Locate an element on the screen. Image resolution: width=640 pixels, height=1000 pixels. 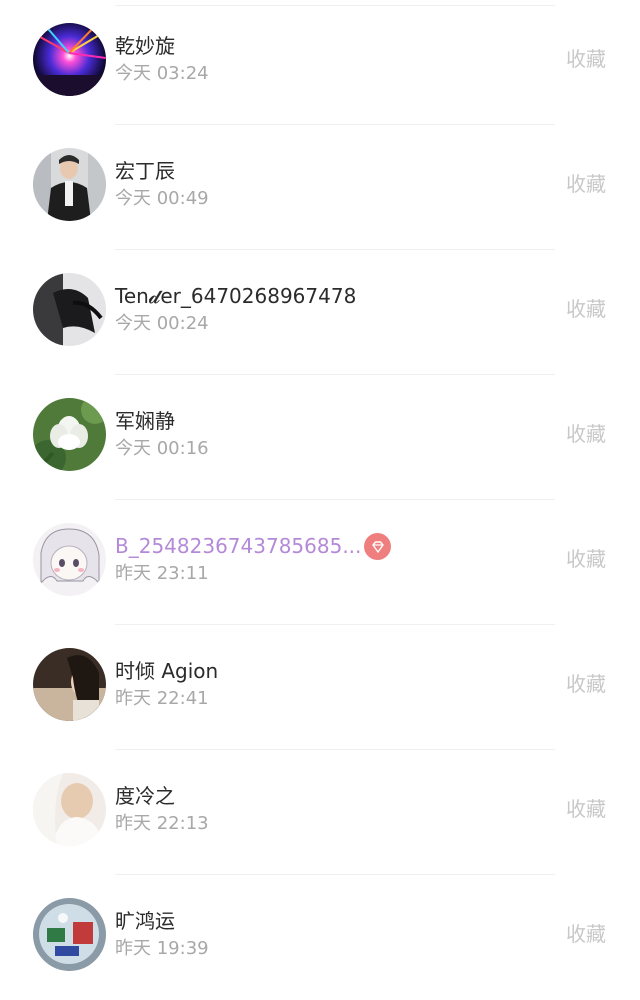
timestamp: 昨天 19:39 is located at coordinates (162, 948).